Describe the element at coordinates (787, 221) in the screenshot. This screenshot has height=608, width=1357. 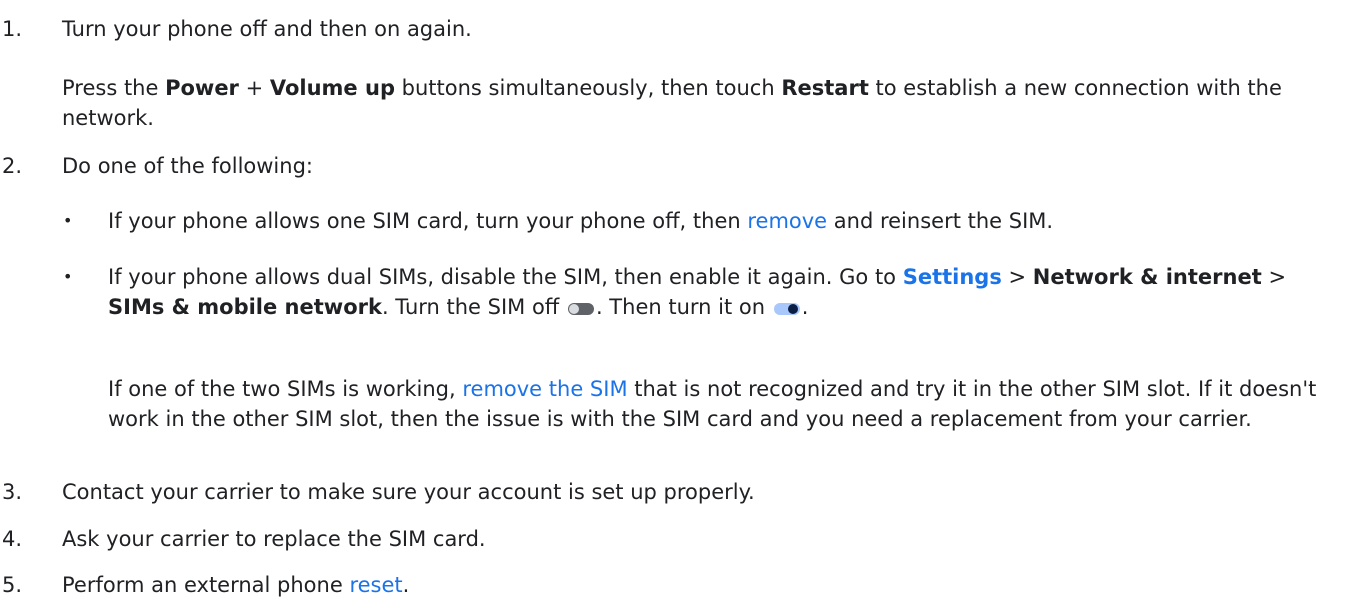
I see `remove-link: remove` at that location.